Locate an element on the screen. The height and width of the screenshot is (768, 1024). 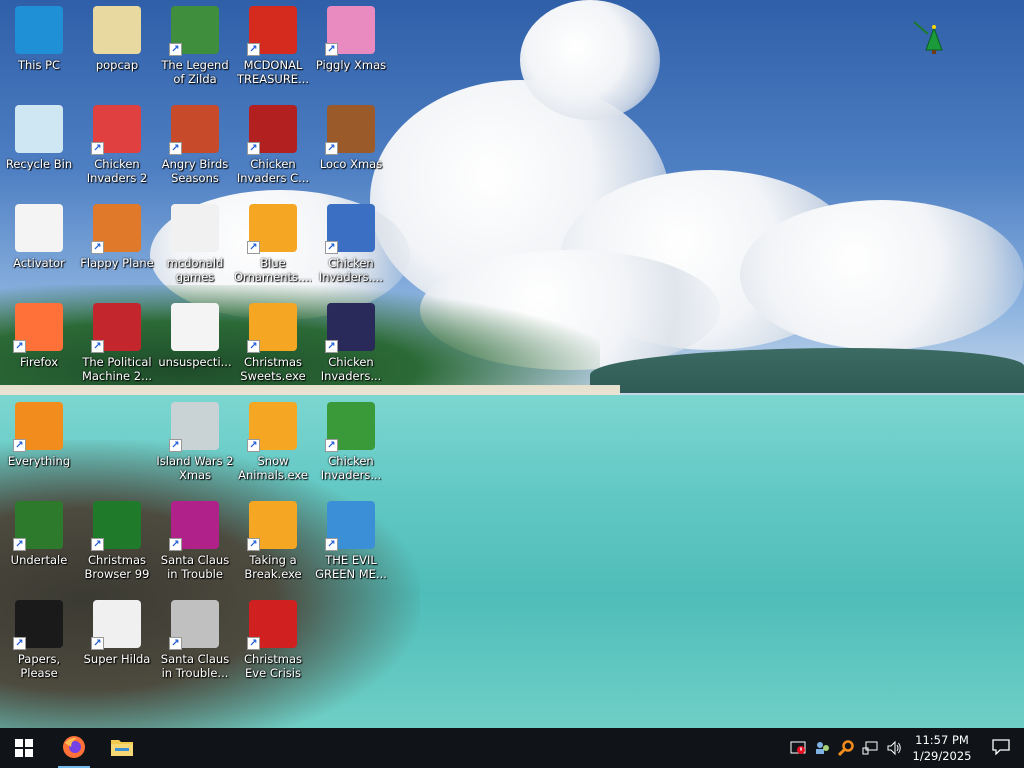
desktop-icon-label: Papers, Please is located at coordinates (39, 666).